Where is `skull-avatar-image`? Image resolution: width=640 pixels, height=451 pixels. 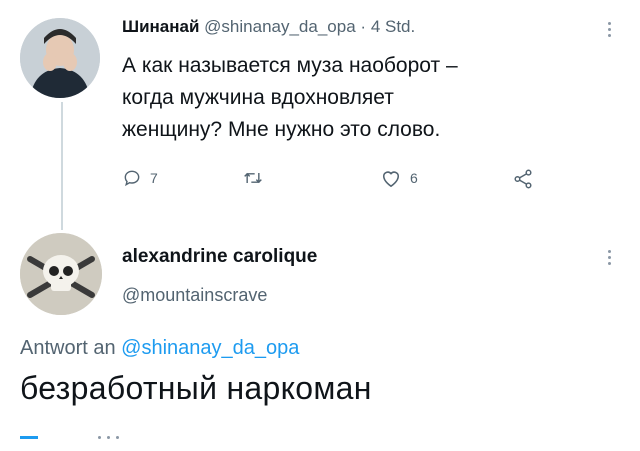
skull-avatar-image is located at coordinates (61, 274).